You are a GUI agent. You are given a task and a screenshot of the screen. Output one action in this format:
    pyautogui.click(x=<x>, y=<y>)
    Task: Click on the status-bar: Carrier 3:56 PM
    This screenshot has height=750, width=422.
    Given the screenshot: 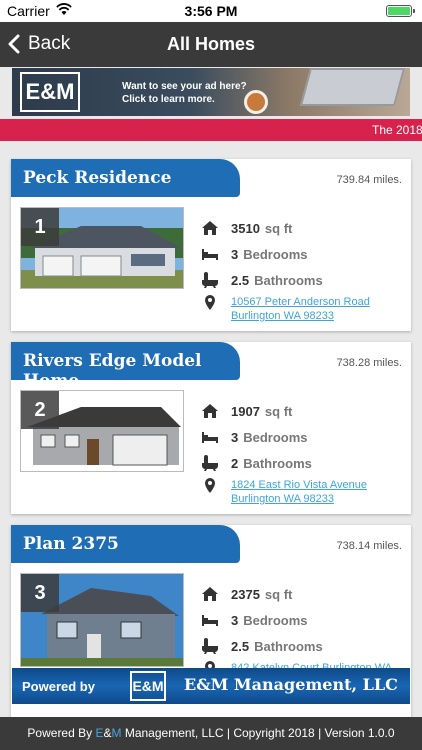 What is the action you would take?
    pyautogui.click(x=211, y=11)
    